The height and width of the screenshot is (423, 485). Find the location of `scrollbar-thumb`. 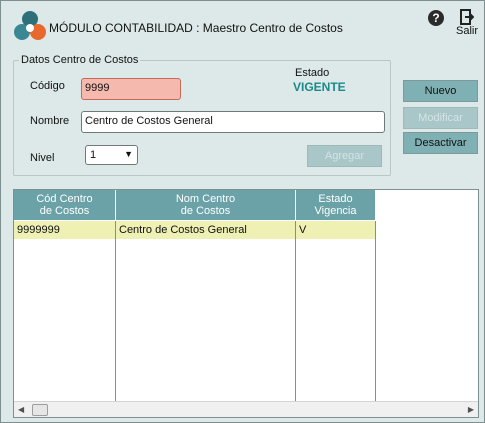

scrollbar-thumb is located at coordinates (40, 410).